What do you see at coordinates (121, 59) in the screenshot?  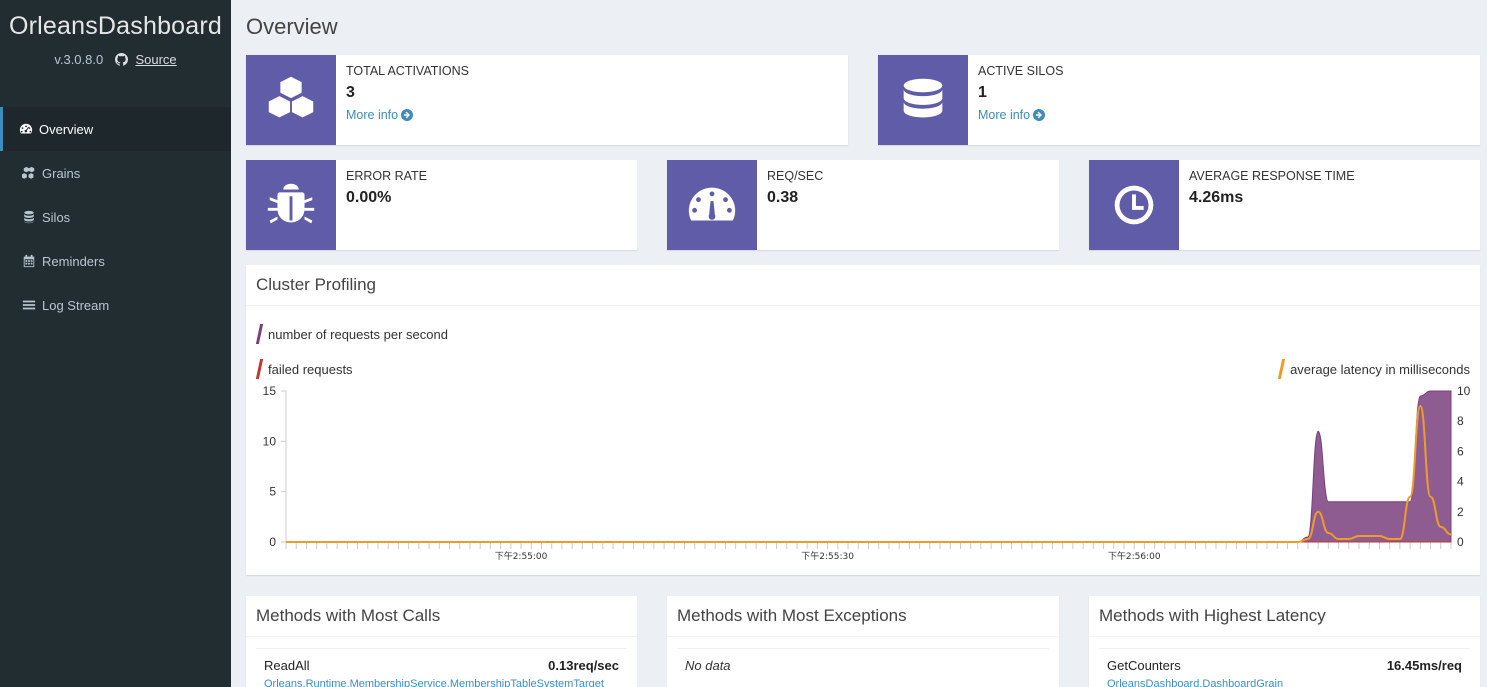 I see `github-icon` at bounding box center [121, 59].